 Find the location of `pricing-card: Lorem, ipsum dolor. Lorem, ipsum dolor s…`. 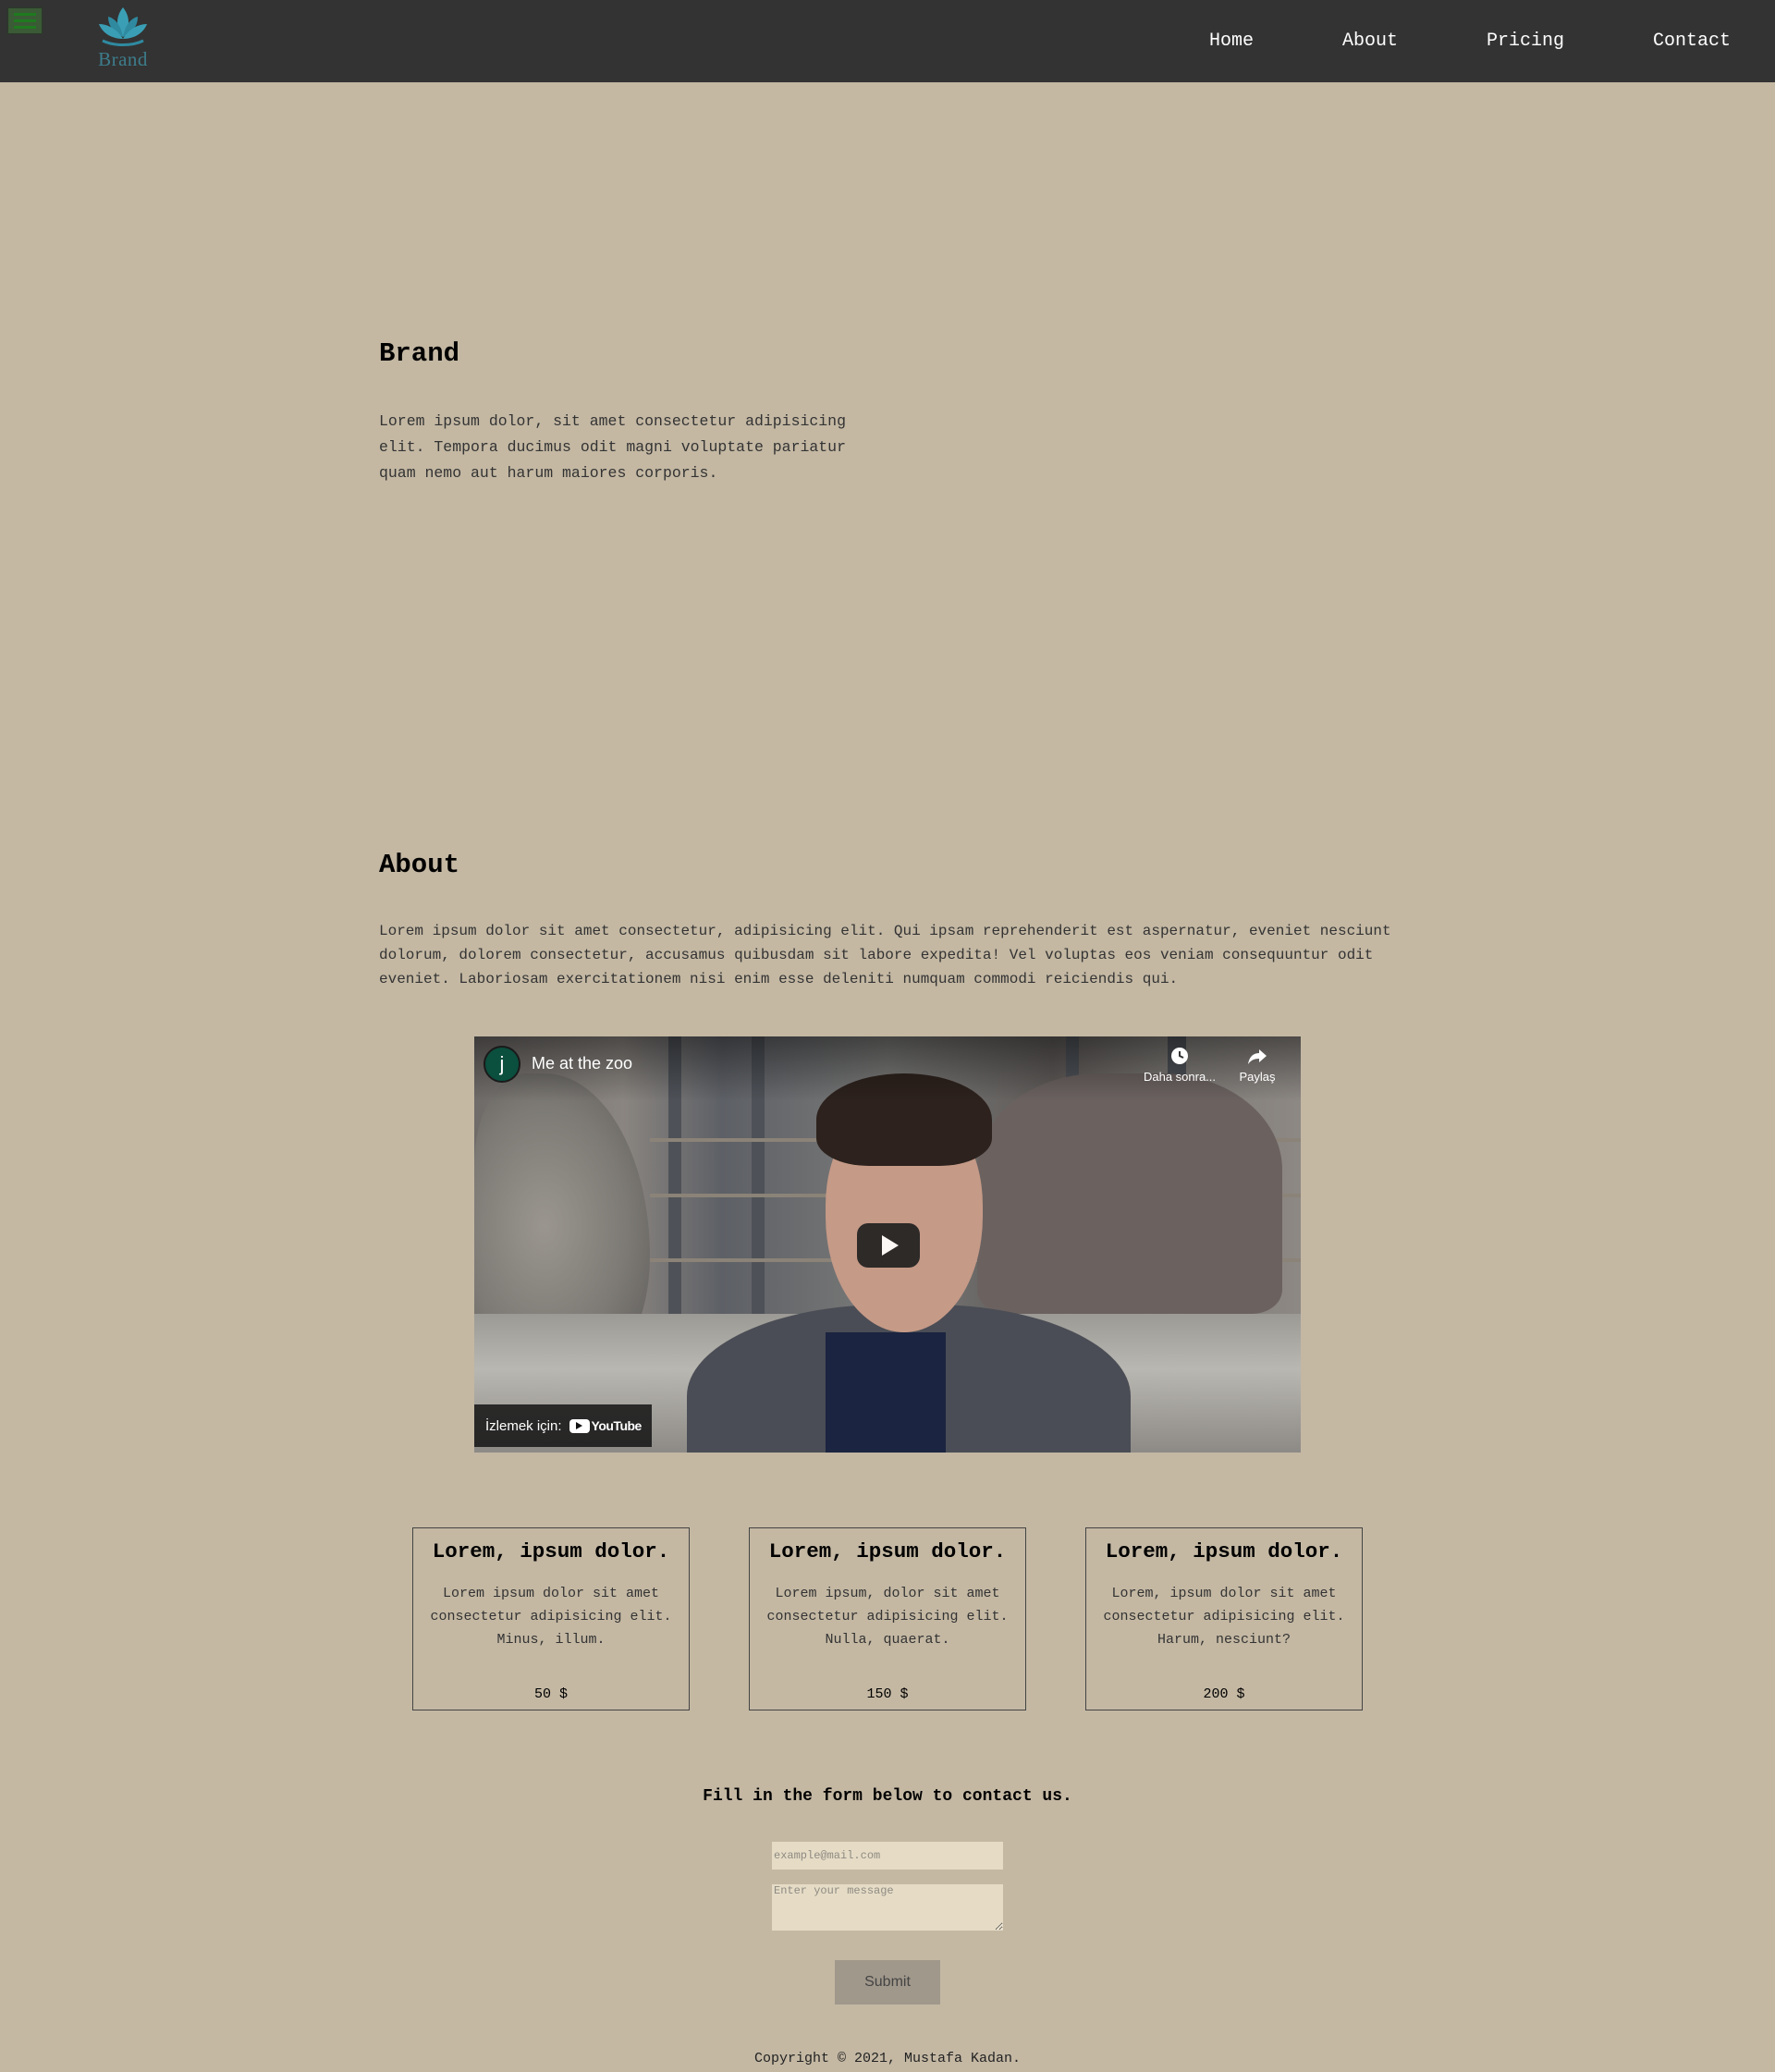

pricing-card: Lorem, ipsum dolor. Lorem, ipsum dolor s… is located at coordinates (1224, 1618).